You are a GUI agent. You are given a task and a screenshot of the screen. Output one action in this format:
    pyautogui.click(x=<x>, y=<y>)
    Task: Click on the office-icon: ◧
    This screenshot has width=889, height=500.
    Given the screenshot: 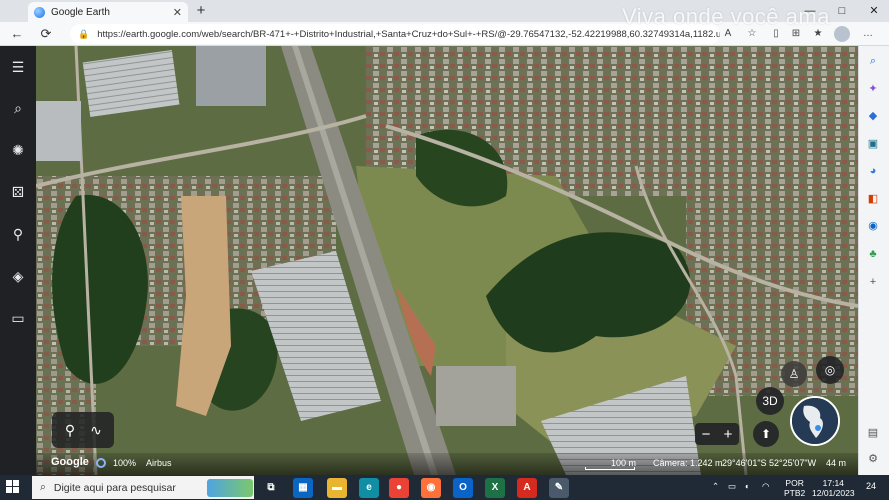 What is the action you would take?
    pyautogui.click(x=873, y=199)
    